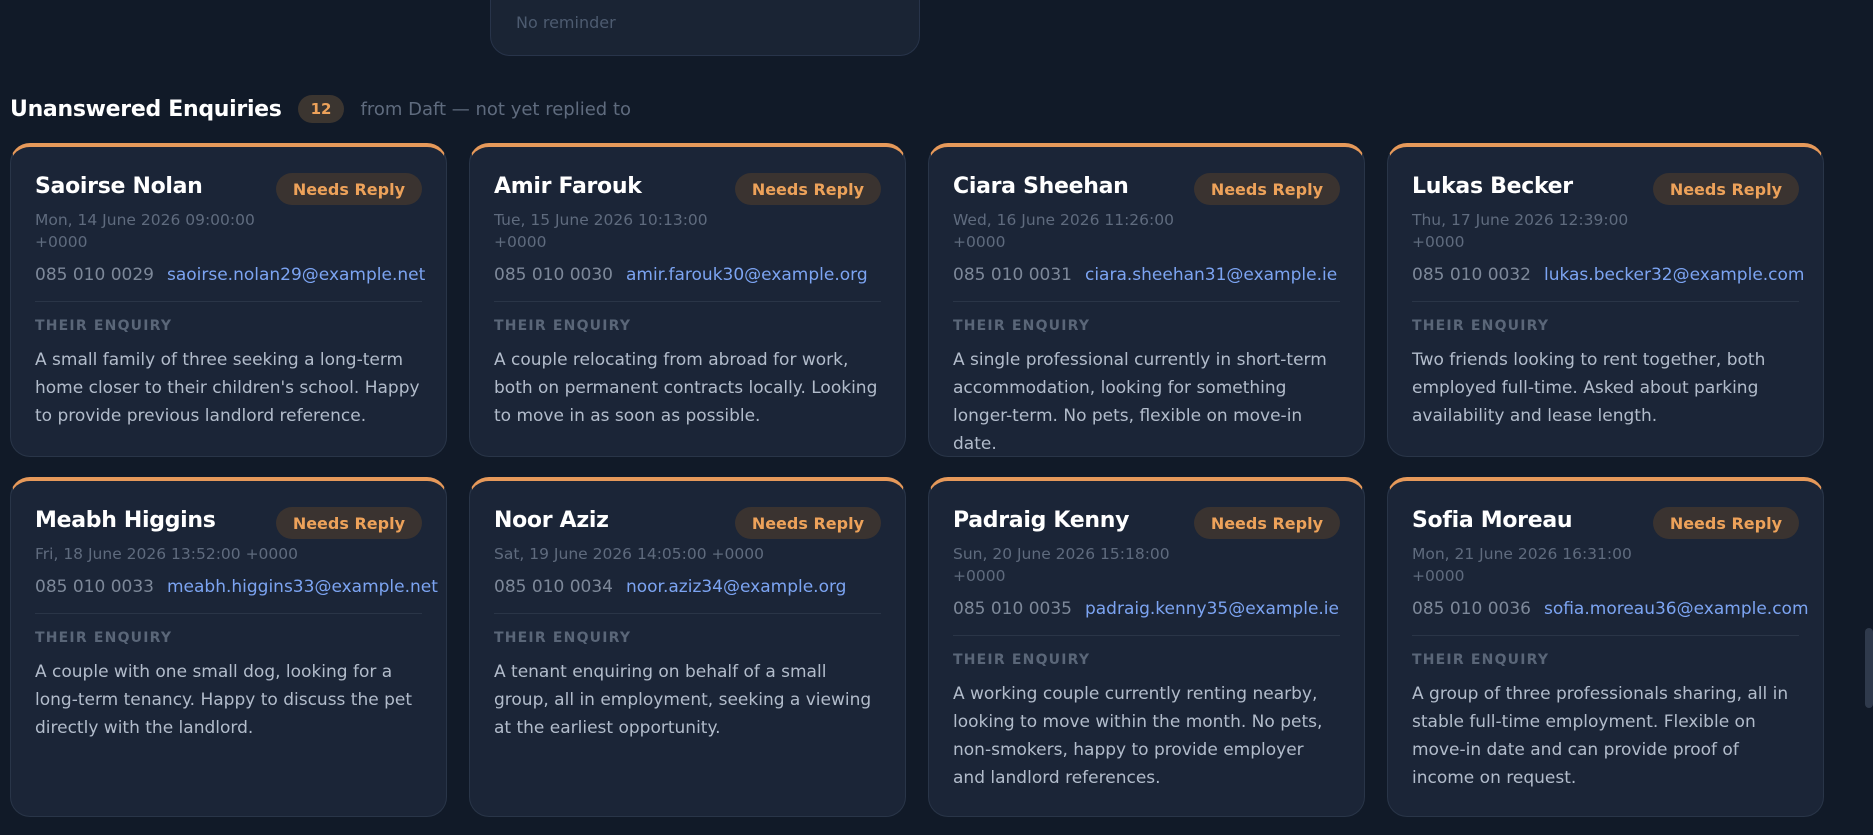 This screenshot has height=835, width=1873. What do you see at coordinates (747, 275) in the screenshot?
I see `email-link: amir.farouk30@example.org` at bounding box center [747, 275].